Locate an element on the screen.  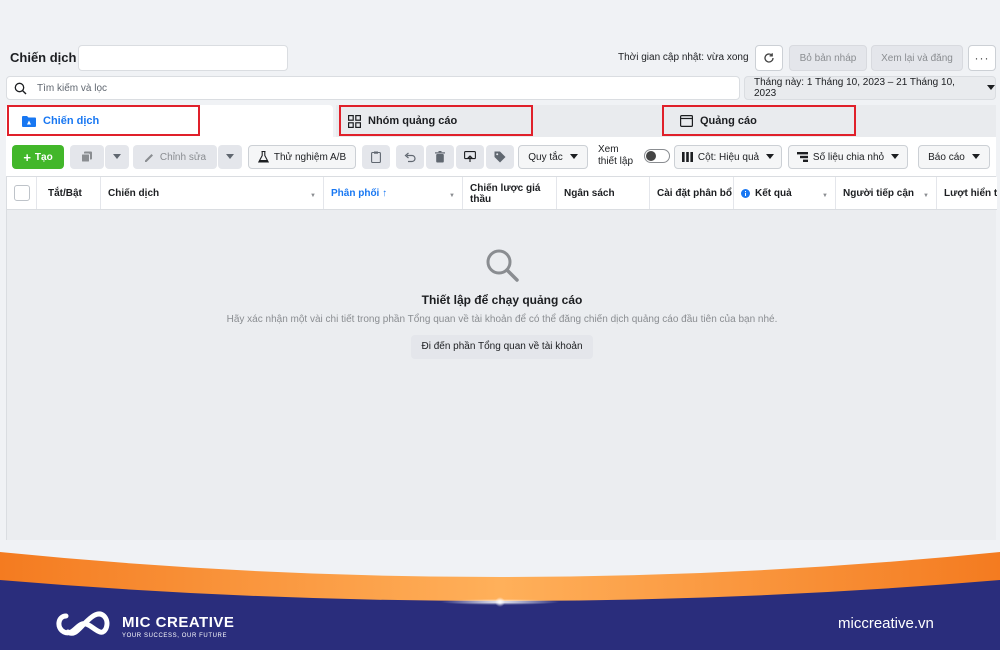
col-budget: Ngân sách is located at coordinates (603, 193).